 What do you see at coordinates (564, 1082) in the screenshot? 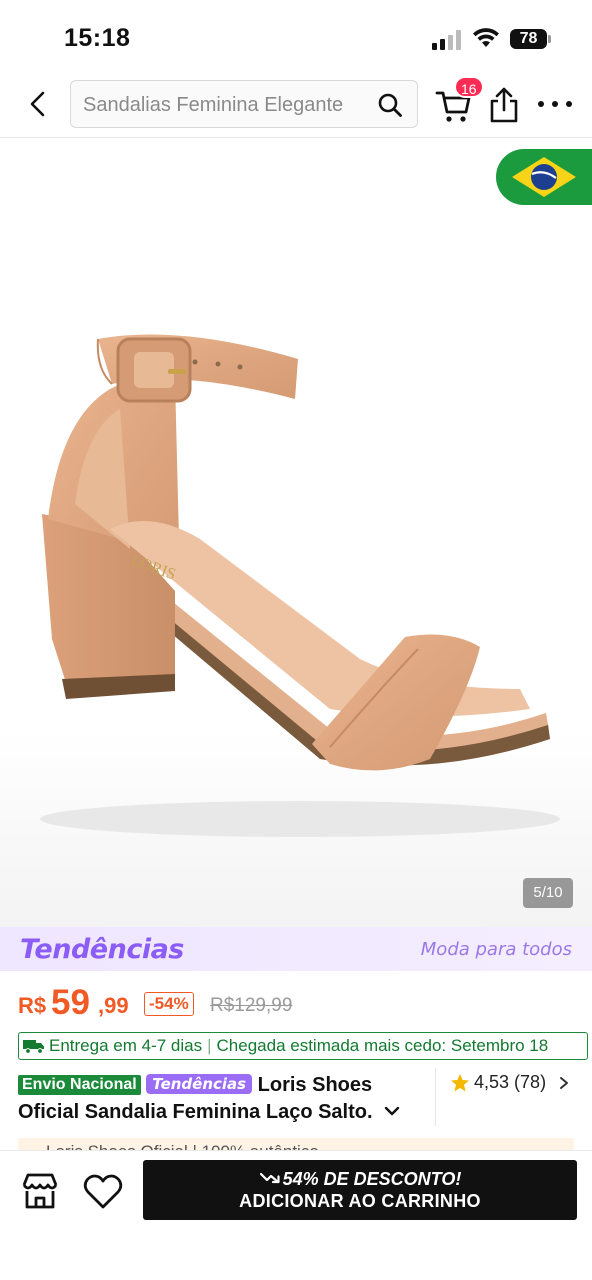
I see `chevron-right-icon` at bounding box center [564, 1082].